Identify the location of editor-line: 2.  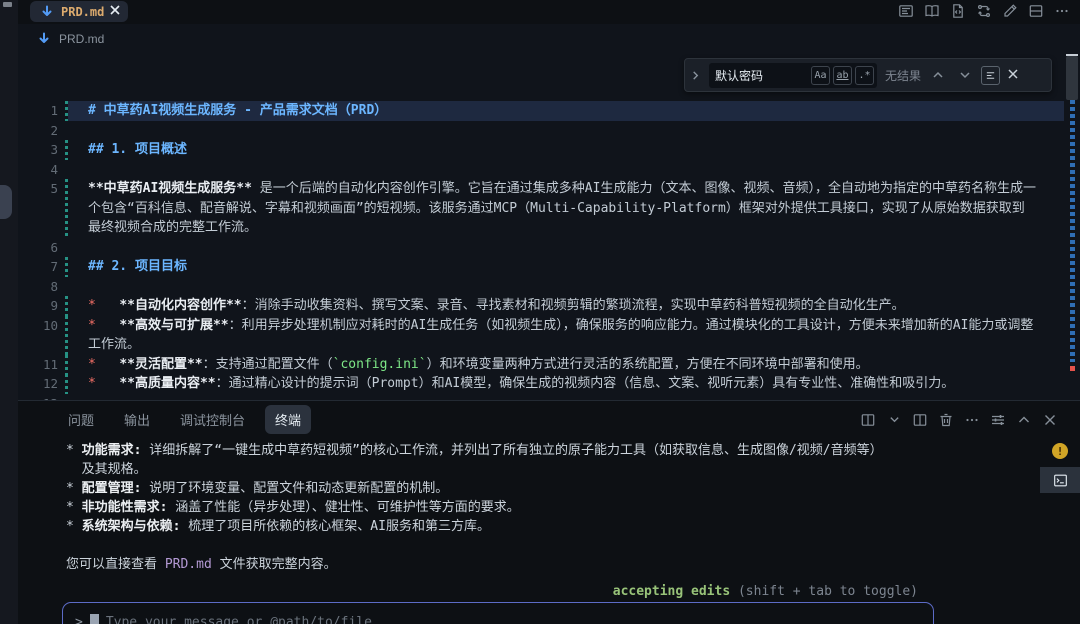
(541, 131).